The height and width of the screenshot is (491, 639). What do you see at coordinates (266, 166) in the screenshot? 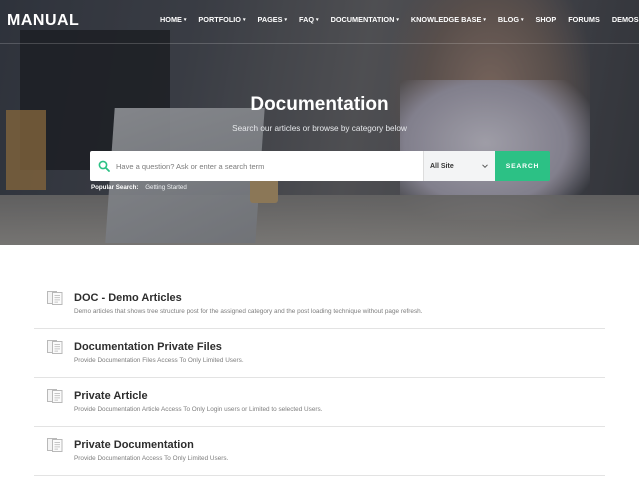
I see `search-input` at bounding box center [266, 166].